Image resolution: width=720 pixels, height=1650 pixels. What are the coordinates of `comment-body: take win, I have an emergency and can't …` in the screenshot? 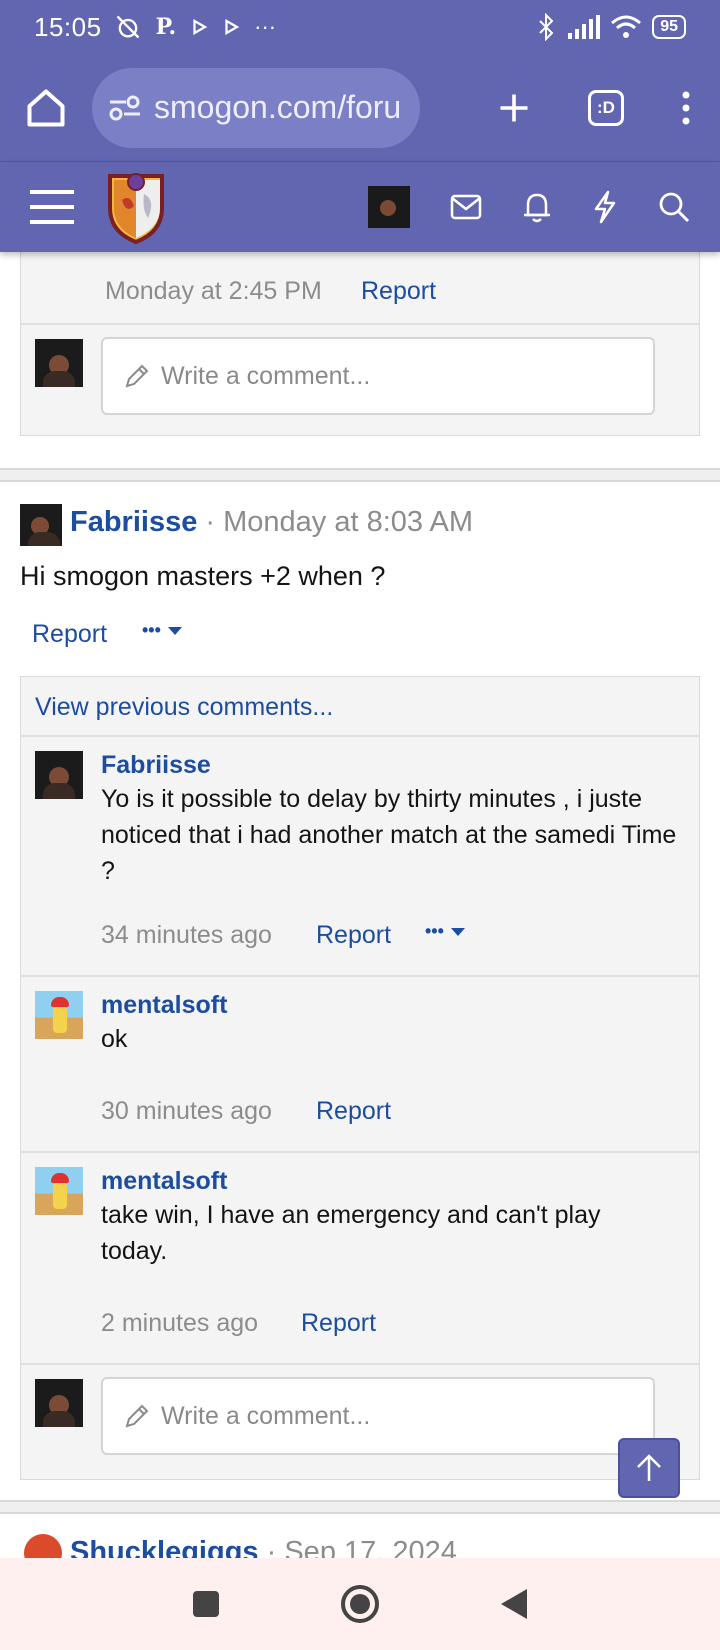 It's located at (351, 1233).